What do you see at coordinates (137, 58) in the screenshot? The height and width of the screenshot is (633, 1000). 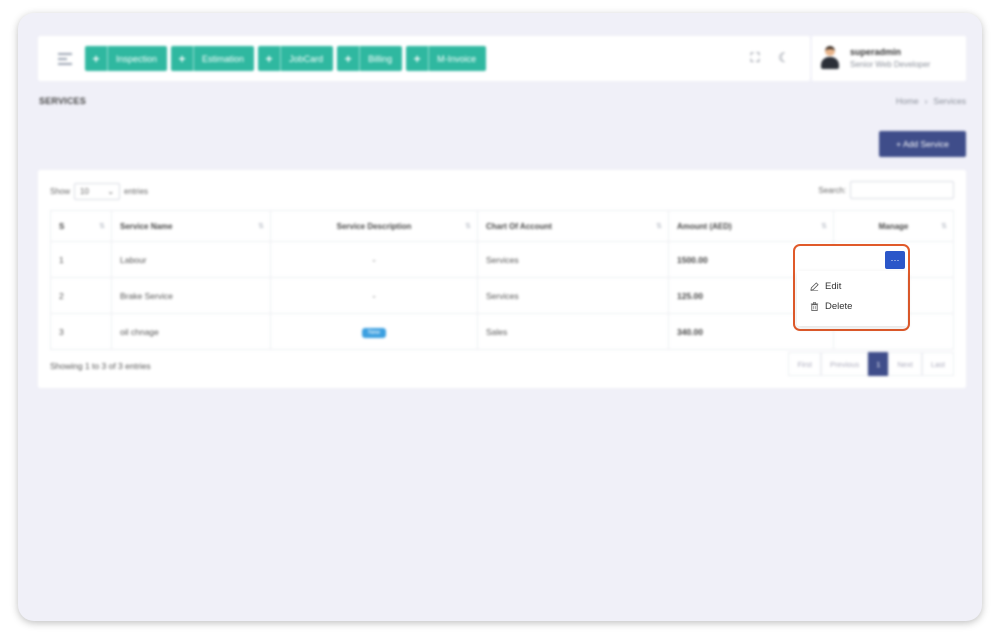 I see `quick-action-label: Inspection` at bounding box center [137, 58].